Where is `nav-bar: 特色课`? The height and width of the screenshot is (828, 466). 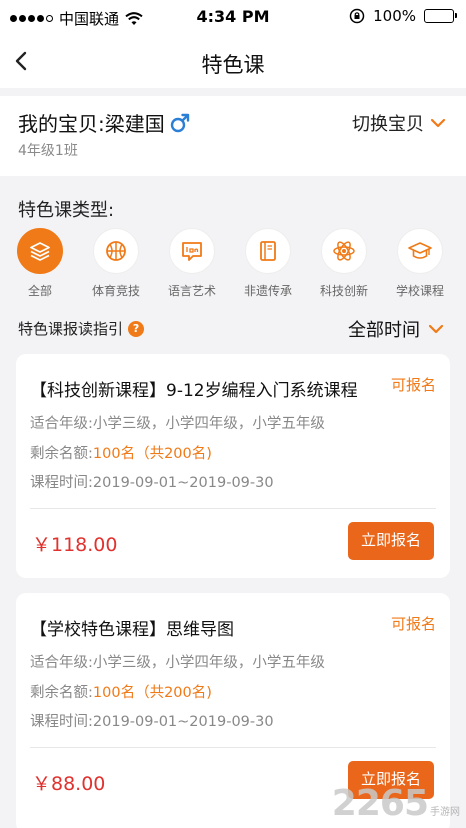 nav-bar: 特色课 is located at coordinates (233, 61).